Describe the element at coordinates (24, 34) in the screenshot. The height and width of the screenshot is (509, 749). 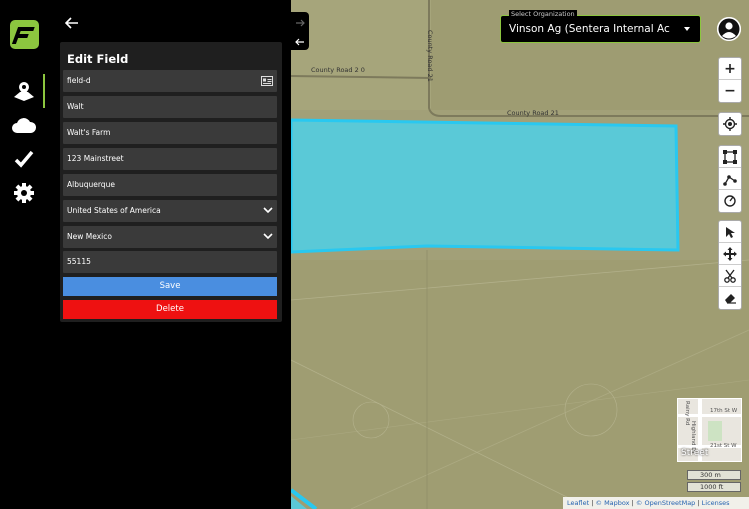
I see `sentera-logo` at that location.